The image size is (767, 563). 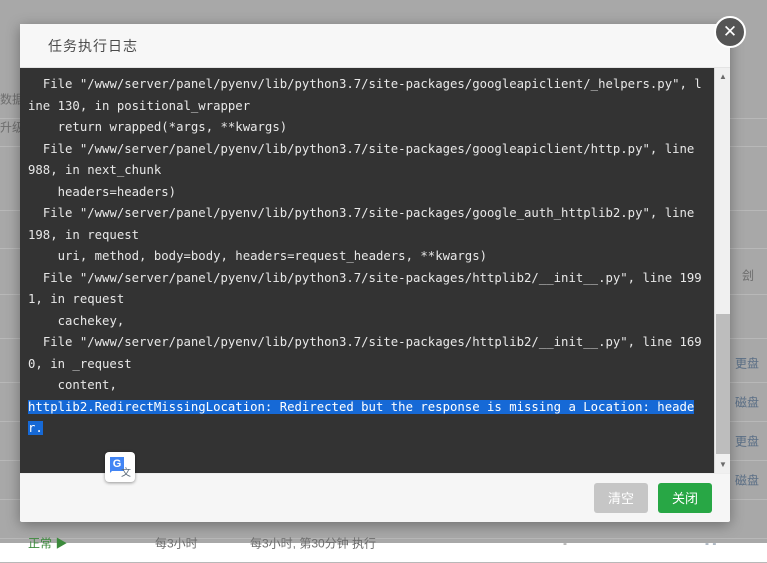 I want to click on scroll-down-icon: ▼, so click(x=722, y=464).